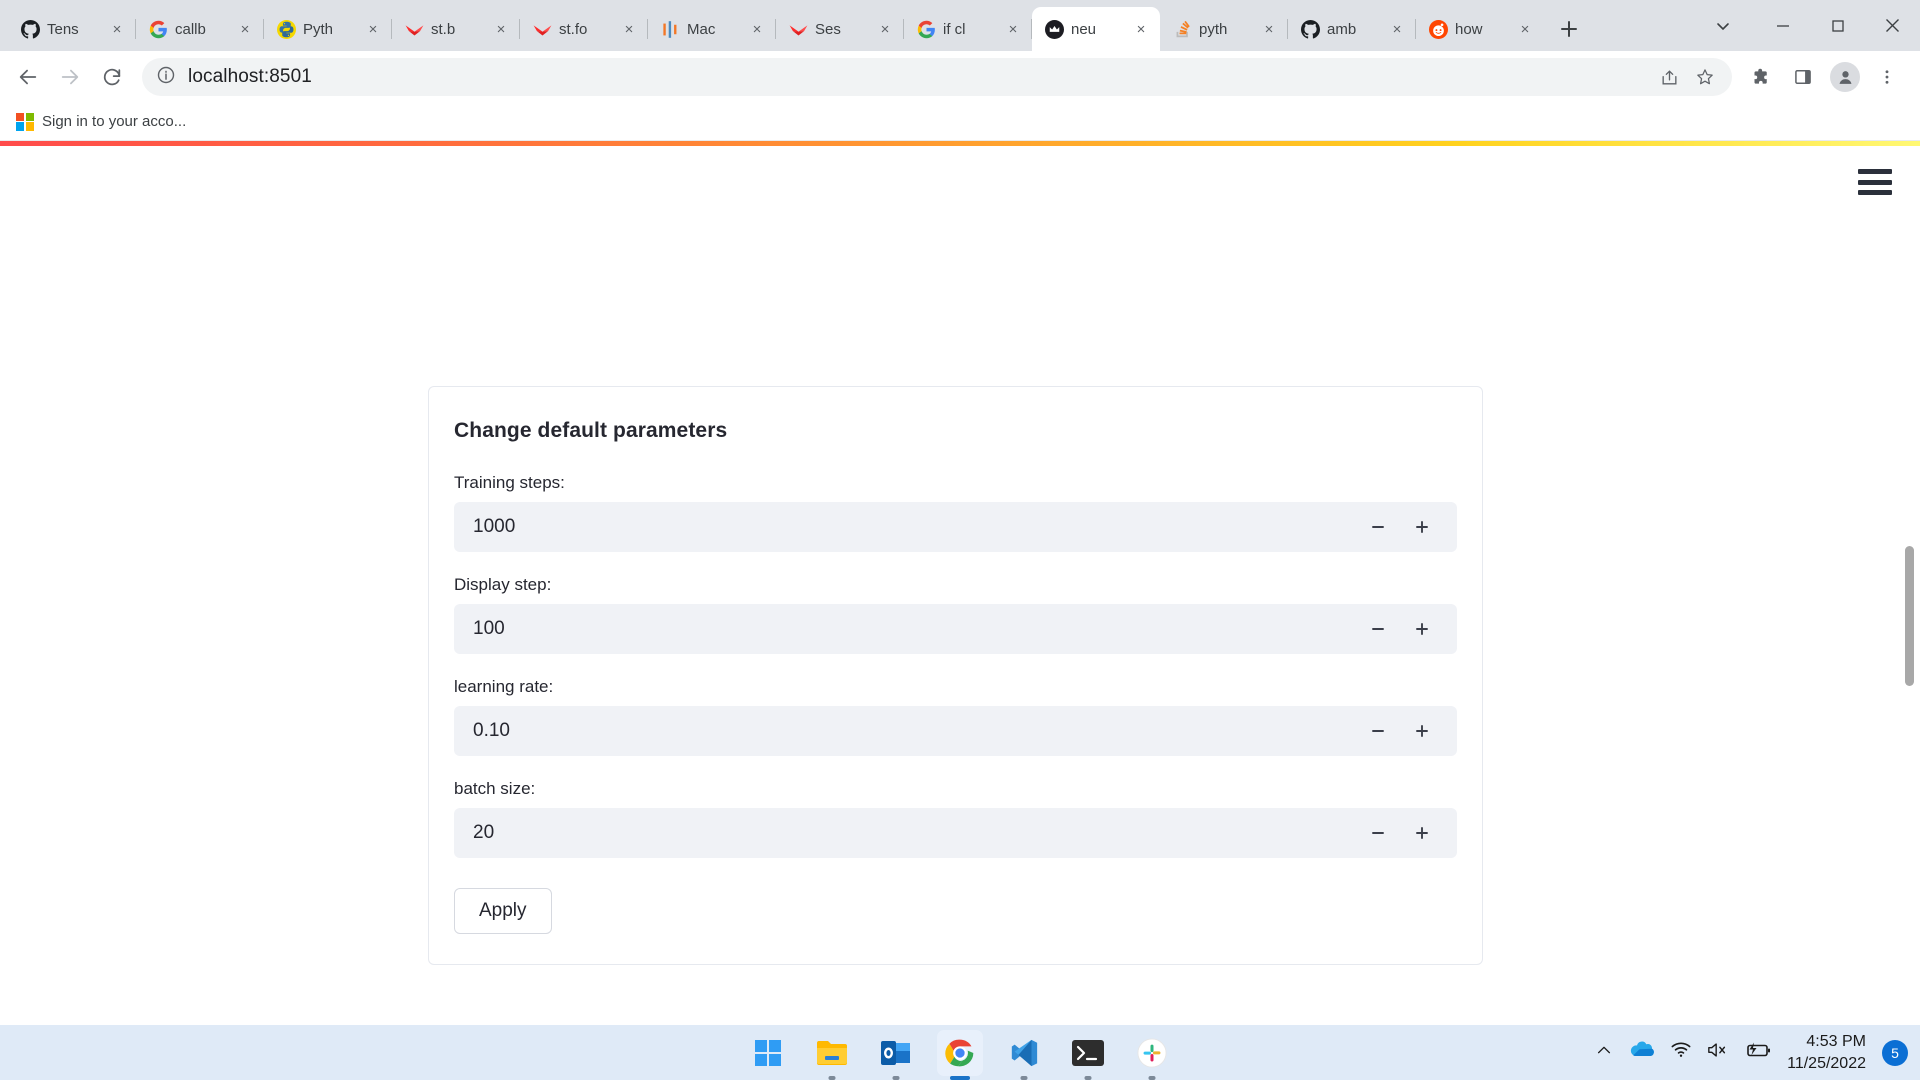  What do you see at coordinates (920, 833) in the screenshot?
I see `input-value: 20` at bounding box center [920, 833].